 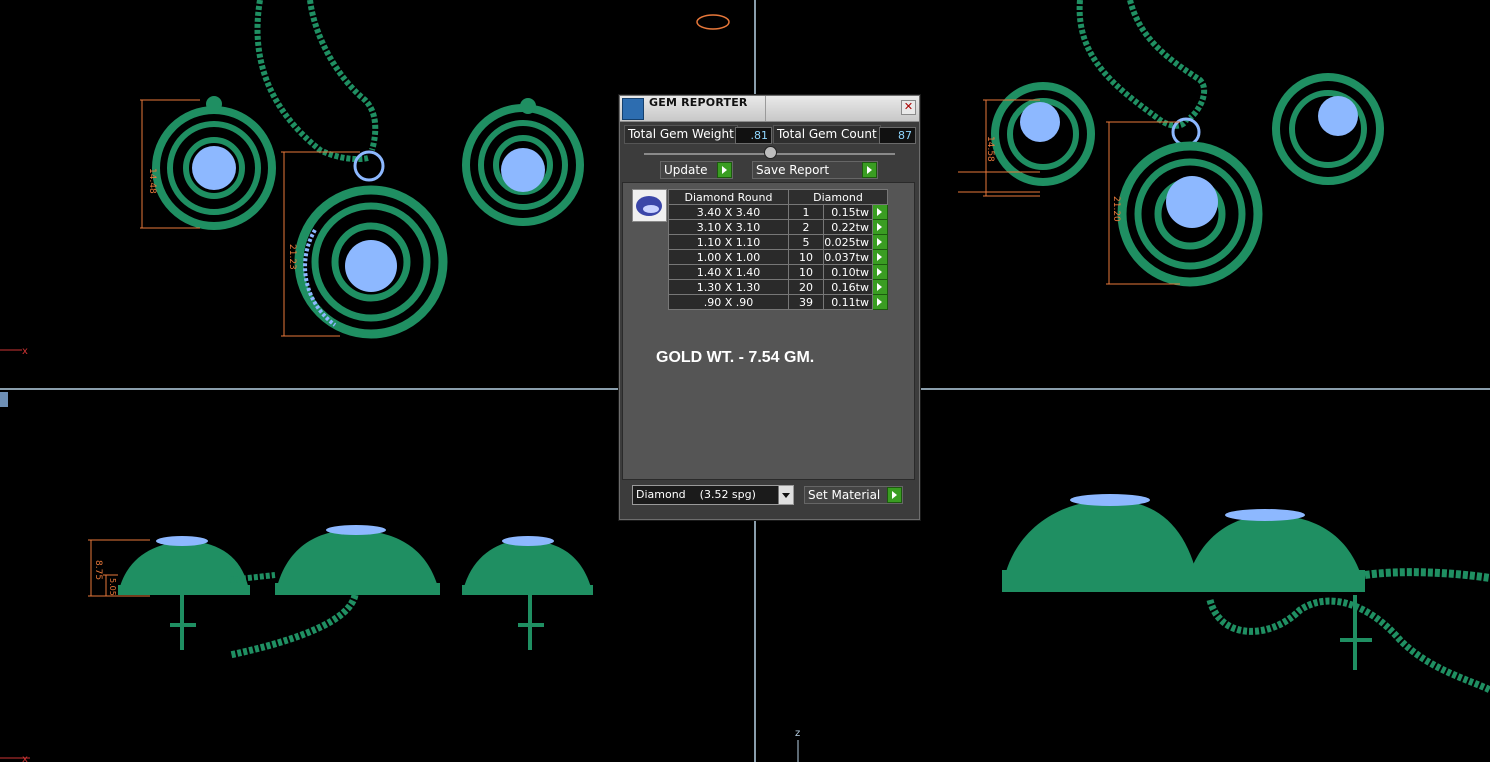 What do you see at coordinates (753, 135) in the screenshot?
I see `total-gem-weight-value: .81` at bounding box center [753, 135].